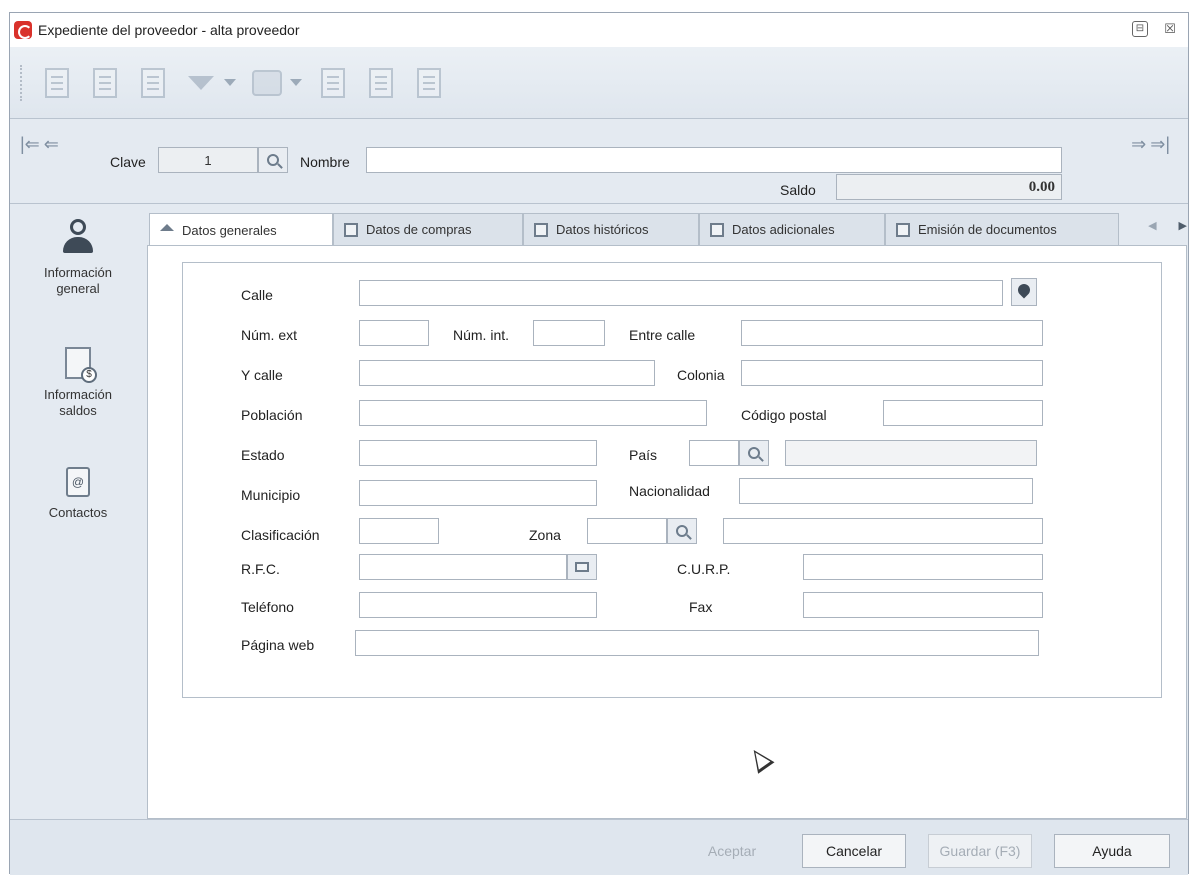  What do you see at coordinates (903, 229) in the screenshot?
I see `documents-icon` at bounding box center [903, 229].